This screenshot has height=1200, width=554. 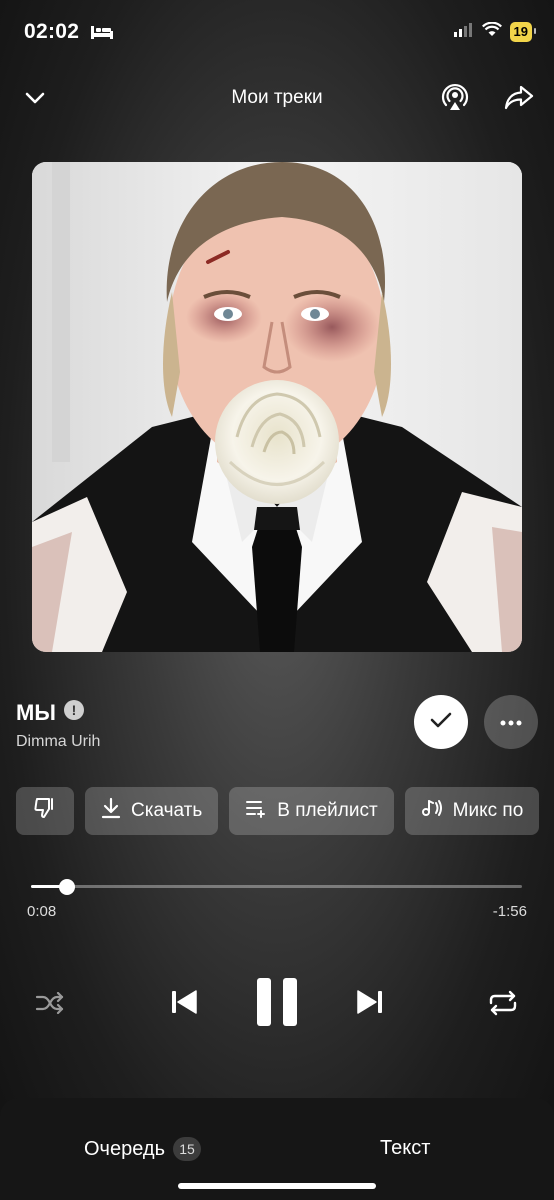 I want to click on airplay-icon, so click(x=455, y=99).